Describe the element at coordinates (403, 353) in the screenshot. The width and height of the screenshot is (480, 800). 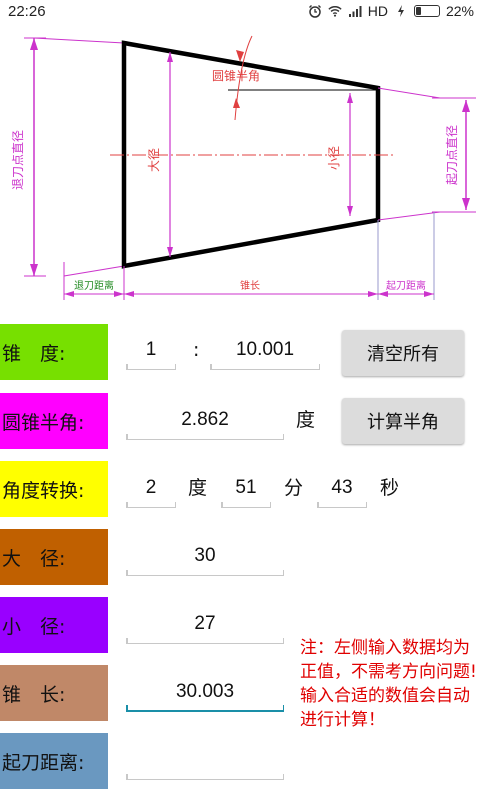
I see `clear-all-button: 清空所有` at that location.